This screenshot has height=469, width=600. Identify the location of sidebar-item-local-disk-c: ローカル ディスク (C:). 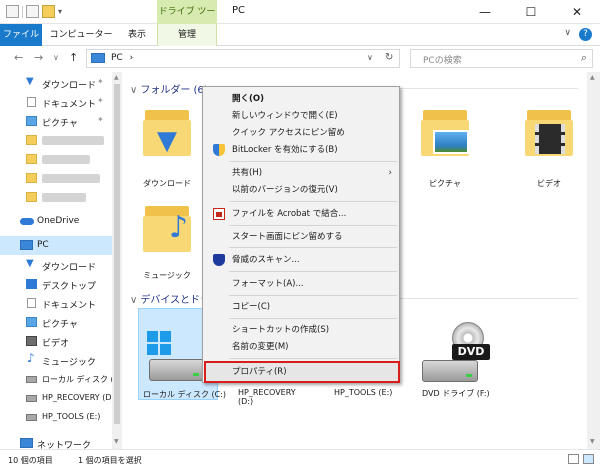
(62, 379).